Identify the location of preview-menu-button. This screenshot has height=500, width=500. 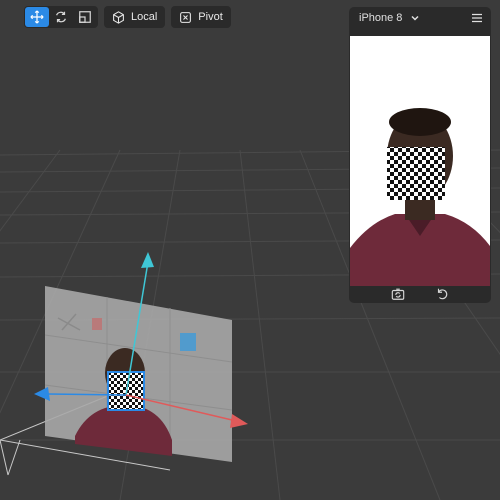
(477, 18).